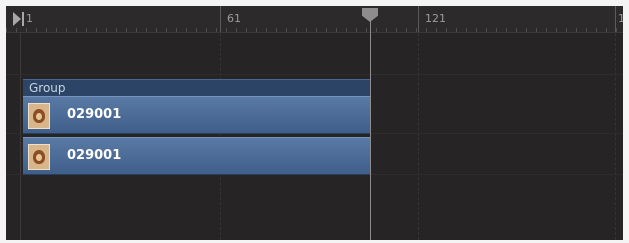  Describe the element at coordinates (314, 19) in the screenshot. I see `time-ruler: 1 61 121 1` at that location.